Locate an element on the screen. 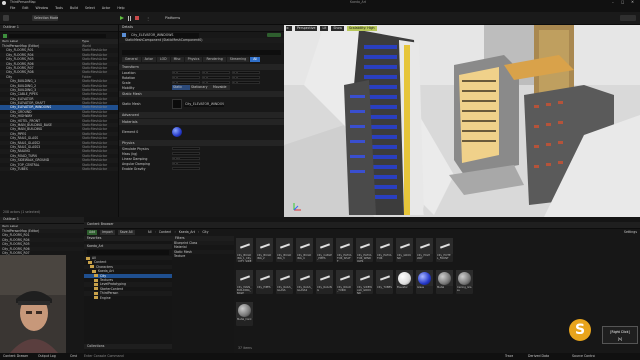  trace-button: Trace is located at coordinates (509, 356).